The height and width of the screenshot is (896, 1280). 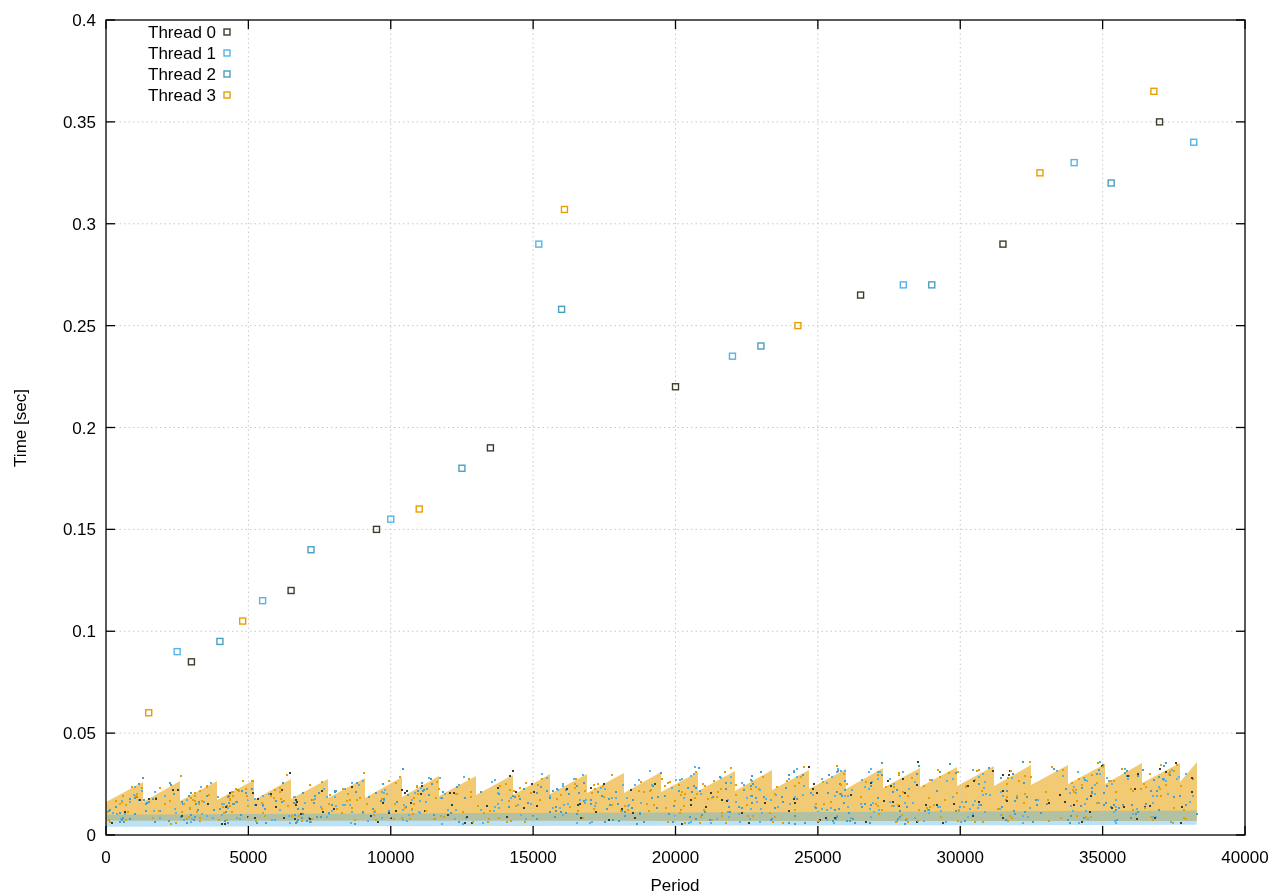 What do you see at coordinates (182, 95) in the screenshot?
I see `legend-label: Thread 3` at bounding box center [182, 95].